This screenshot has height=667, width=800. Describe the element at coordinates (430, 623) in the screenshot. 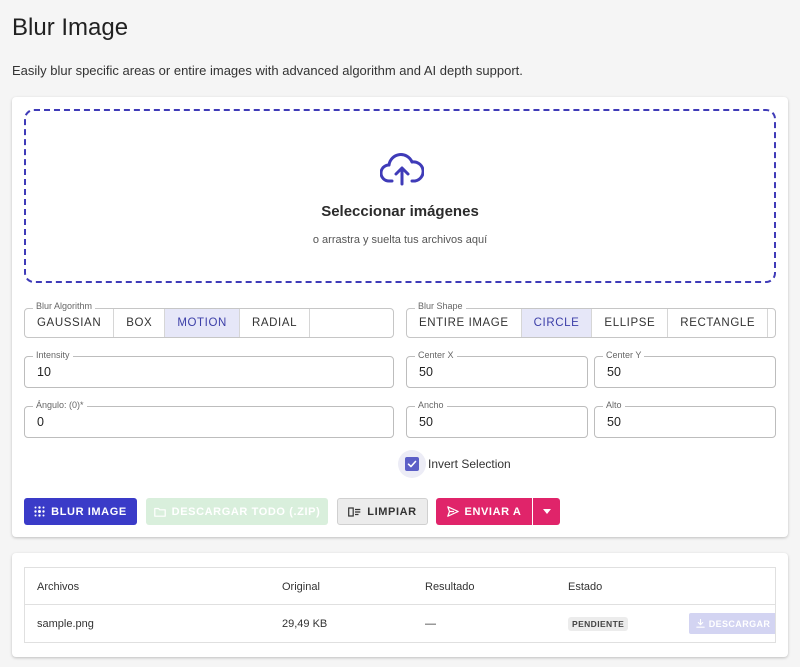

I see `result-size: —` at that location.